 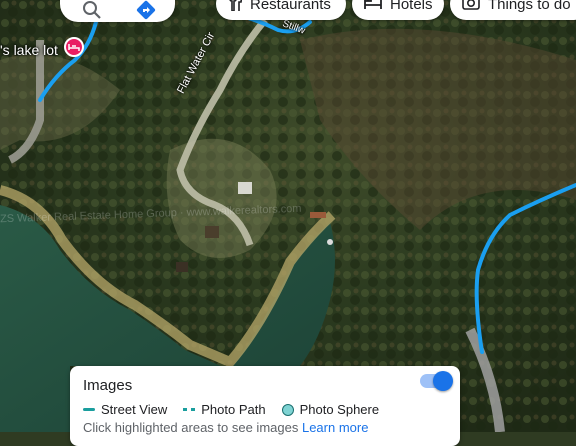 What do you see at coordinates (330, 242) in the screenshot?
I see `boat` at bounding box center [330, 242].